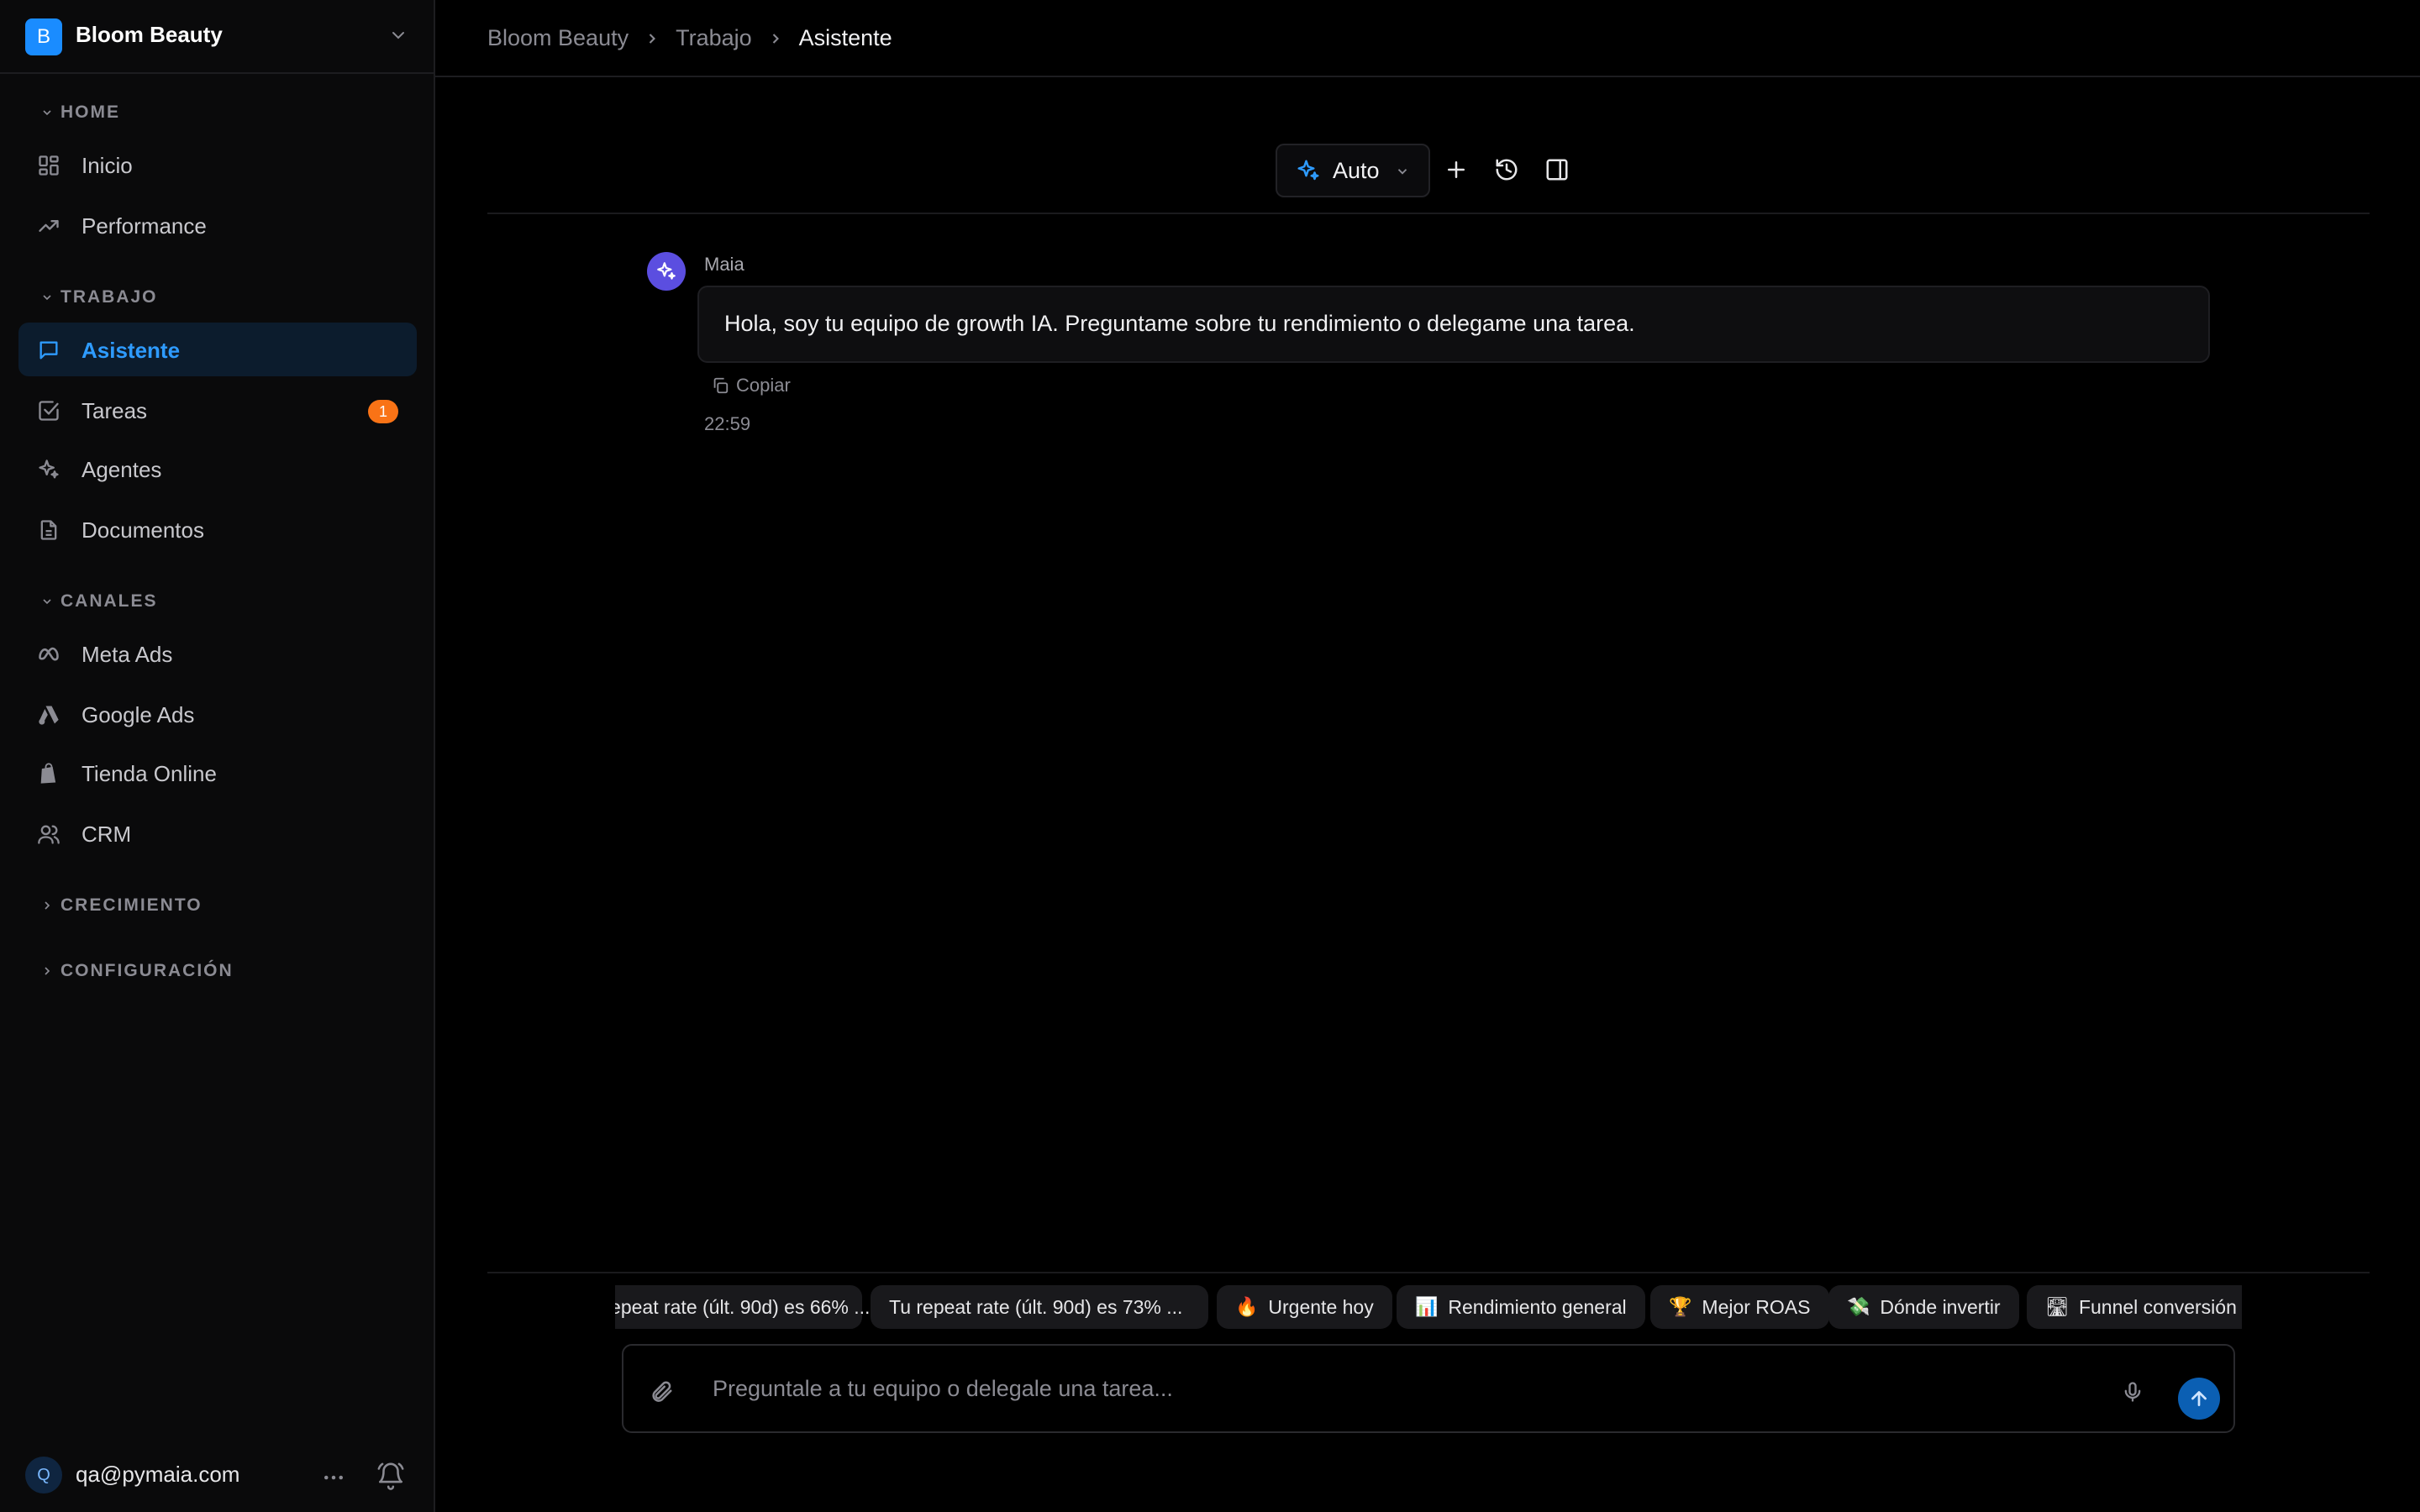 Image resolution: width=2420 pixels, height=1512 pixels. Describe the element at coordinates (1756, 1306) in the screenshot. I see `chip-label: Mejor ROAS` at that location.